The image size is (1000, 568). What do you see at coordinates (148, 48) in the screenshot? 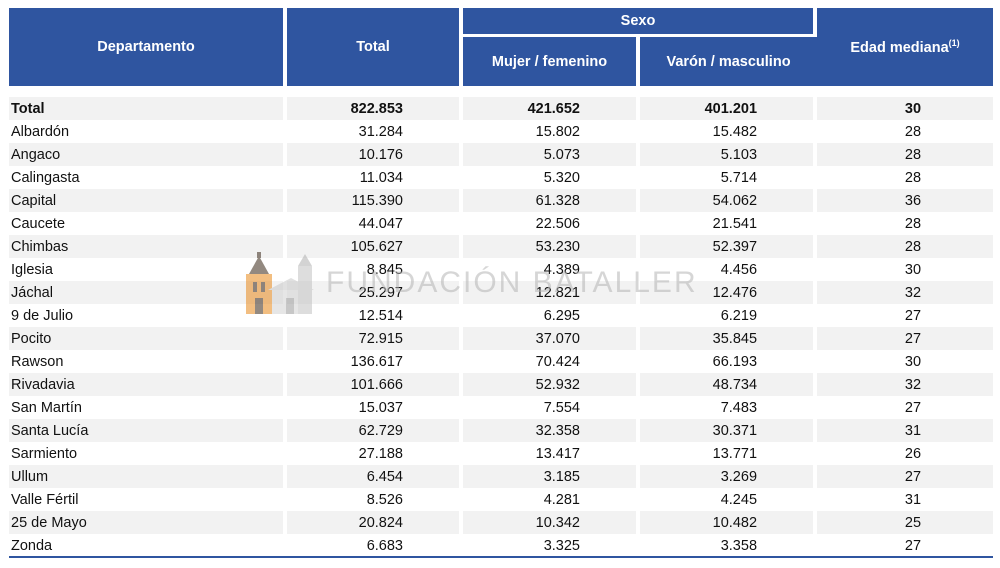
I see `header-departamento: Departamento` at bounding box center [148, 48].